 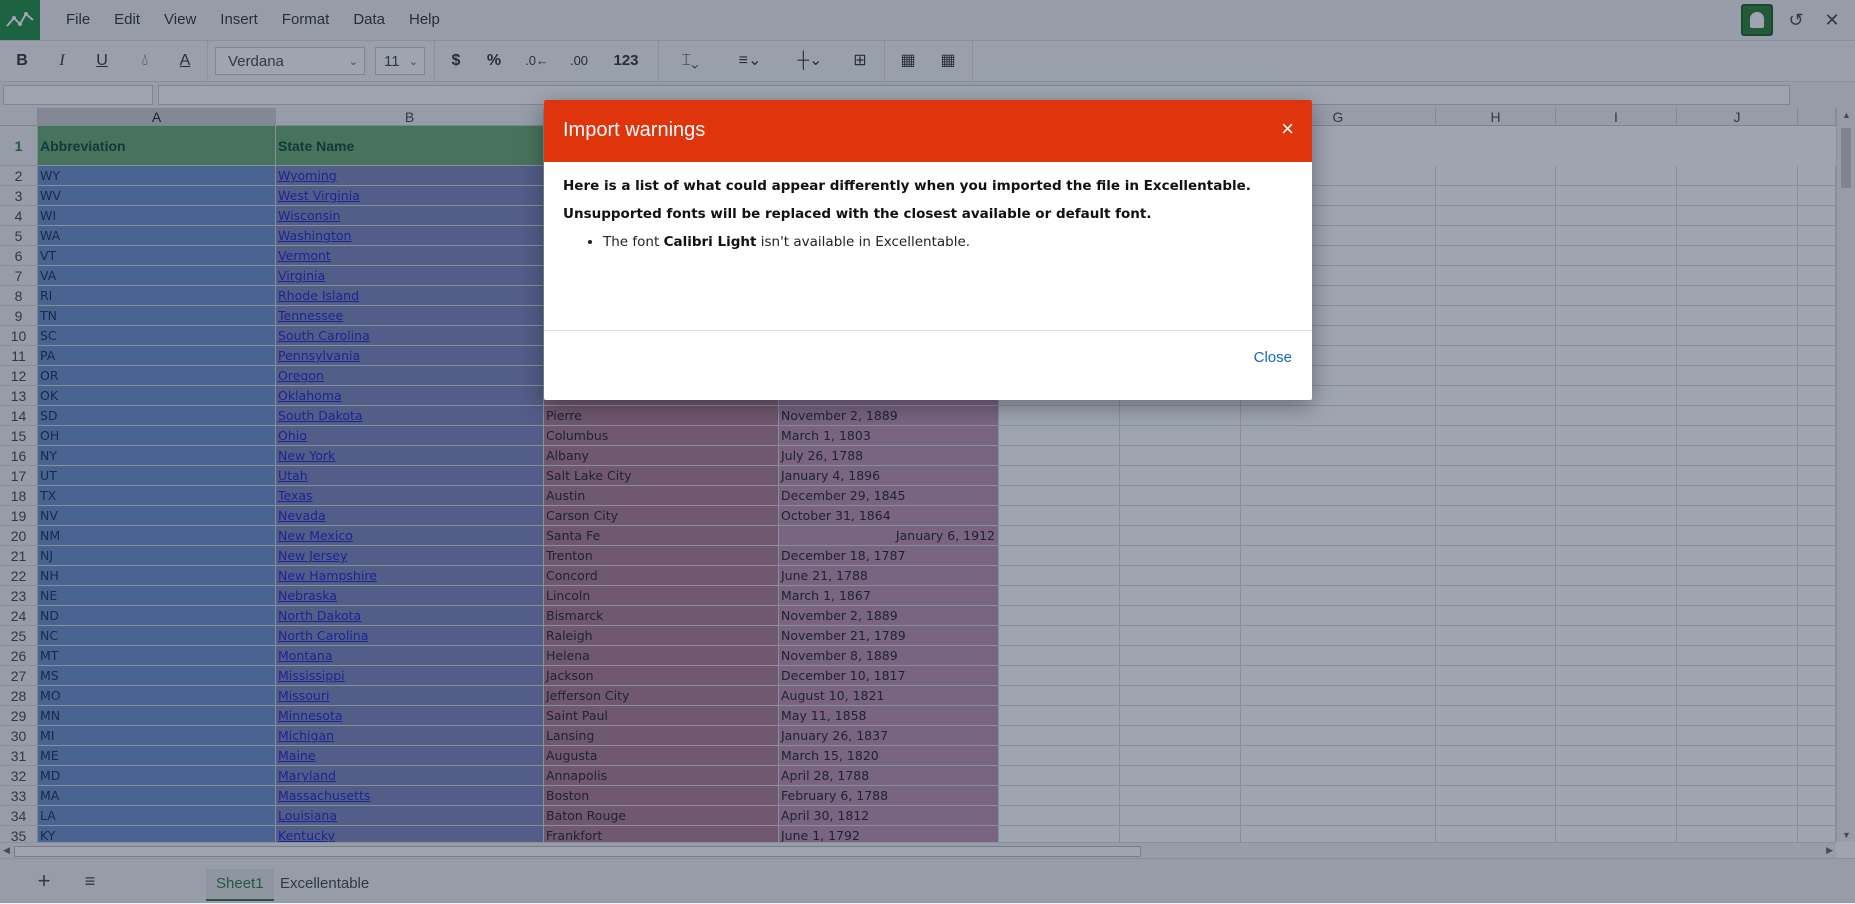 I want to click on dialog-title: Import warnings, so click(x=634, y=130).